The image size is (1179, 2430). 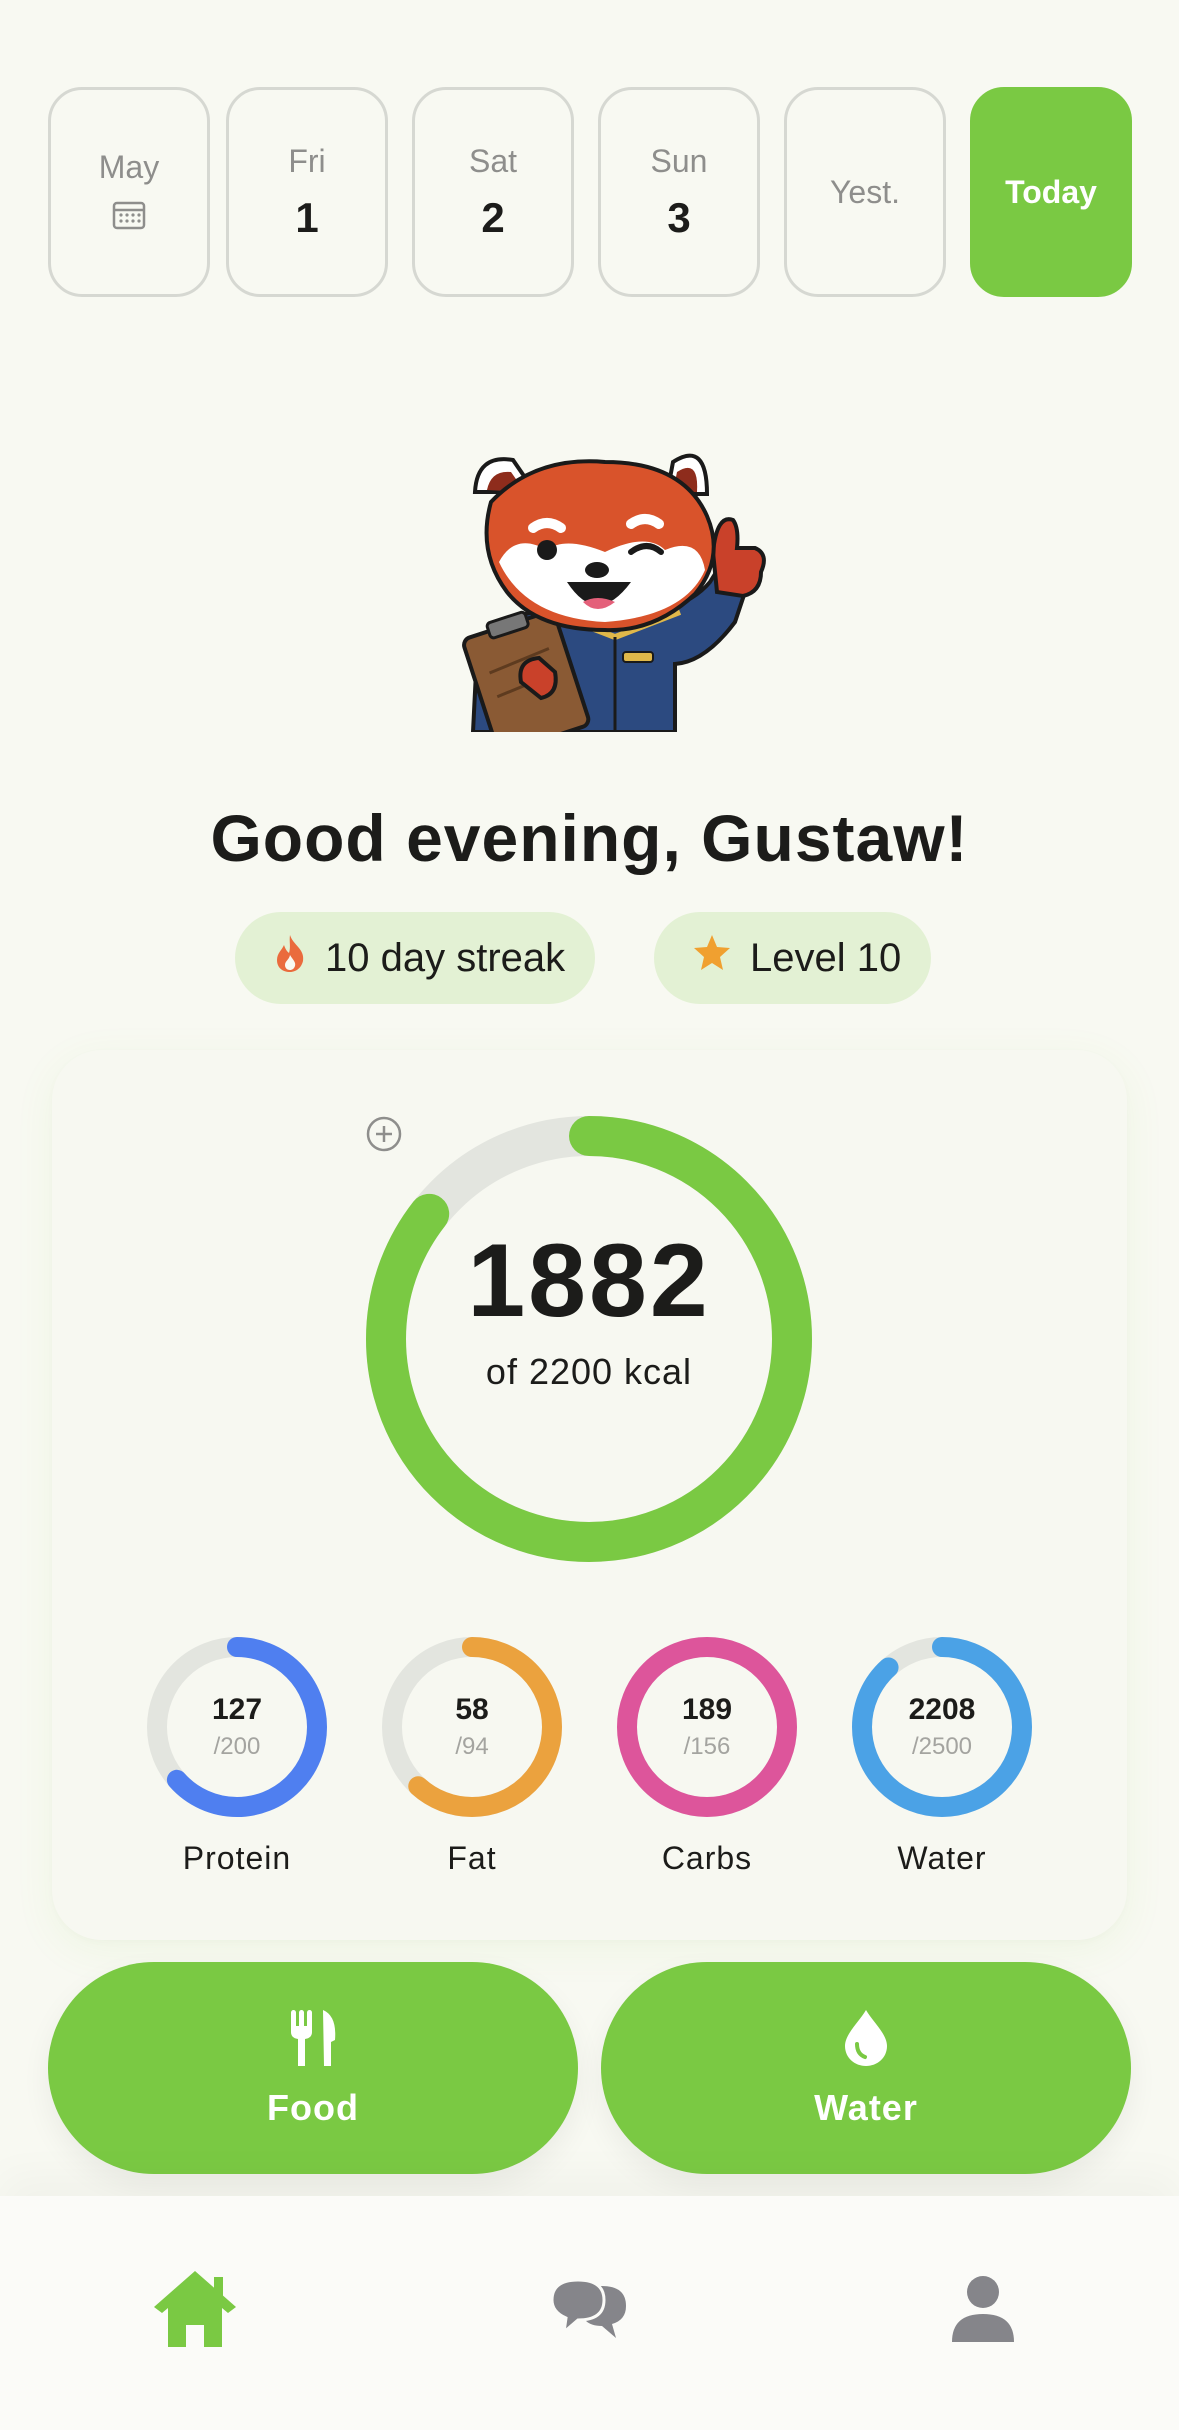 I want to click on macro-label: Carbs, so click(x=707, y=1858).